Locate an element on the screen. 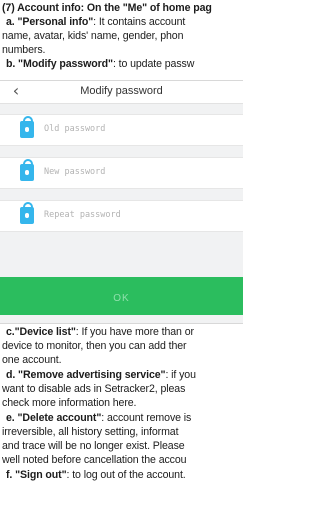 Image resolution: width=320 pixels, height=520 pixels. section-number: (7) is located at coordinates (8, 8).